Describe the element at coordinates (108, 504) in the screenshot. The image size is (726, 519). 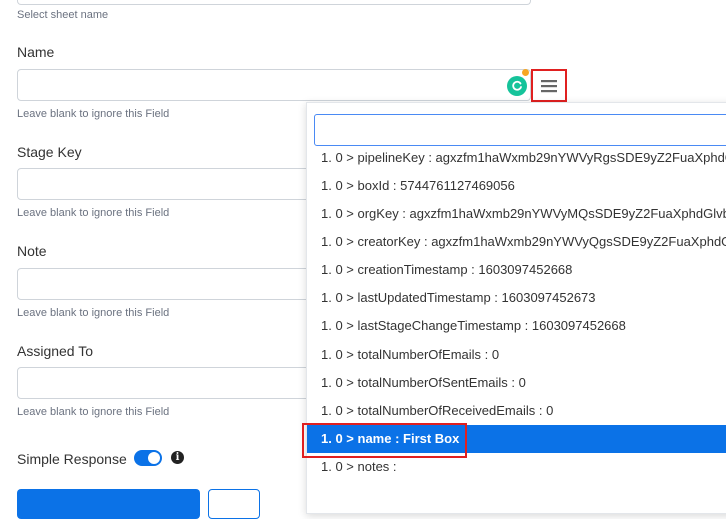
I see `primary-action-button` at that location.